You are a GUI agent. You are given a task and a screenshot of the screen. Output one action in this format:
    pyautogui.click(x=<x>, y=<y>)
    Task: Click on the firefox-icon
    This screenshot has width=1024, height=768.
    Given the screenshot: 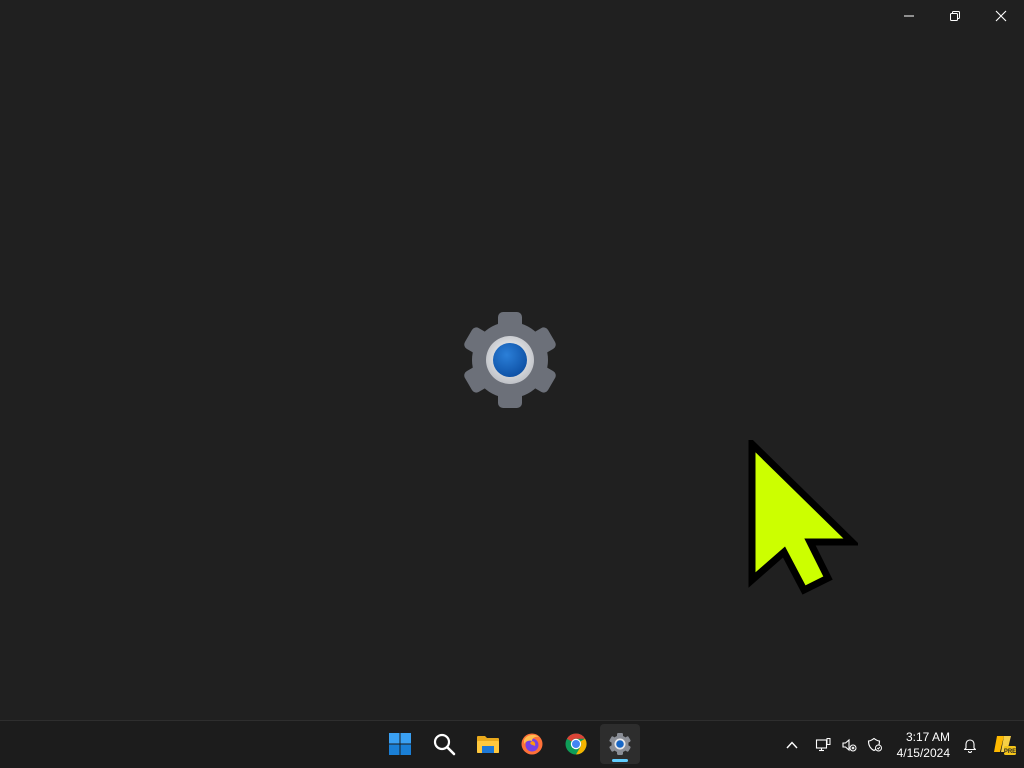 What is the action you would take?
    pyautogui.click(x=532, y=744)
    